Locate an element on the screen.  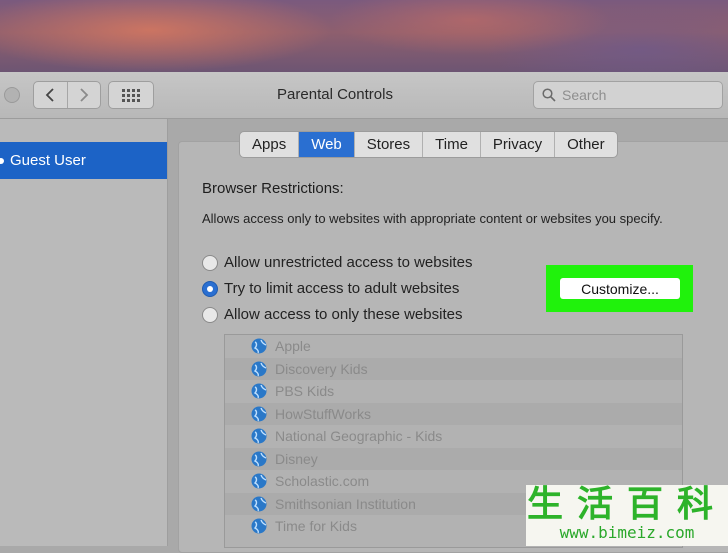
tab-time: Time is located at coordinates (452, 144).